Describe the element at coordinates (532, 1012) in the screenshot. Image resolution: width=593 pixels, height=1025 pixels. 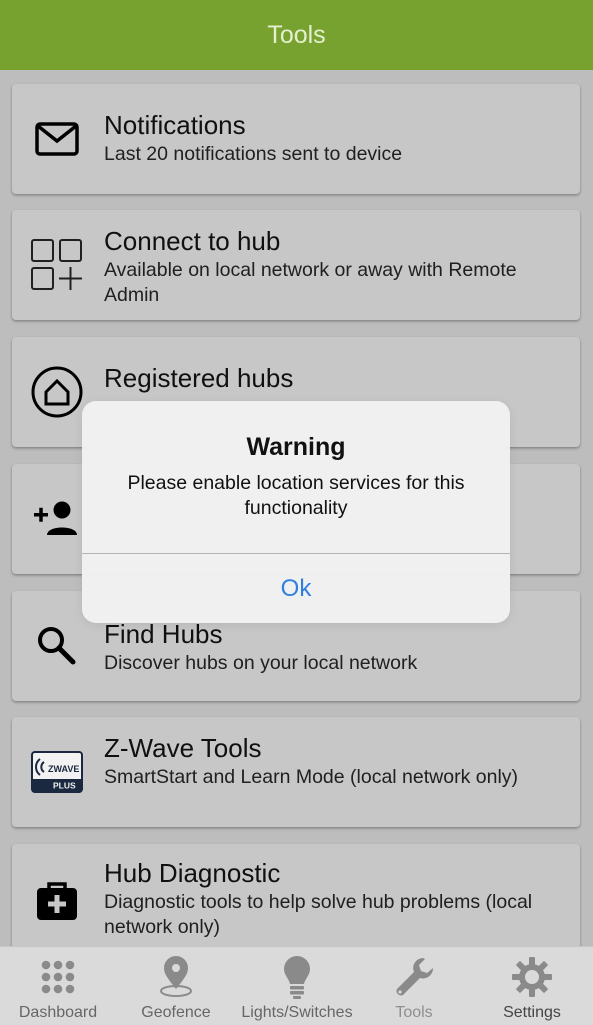
I see `tab-label: Settings` at that location.